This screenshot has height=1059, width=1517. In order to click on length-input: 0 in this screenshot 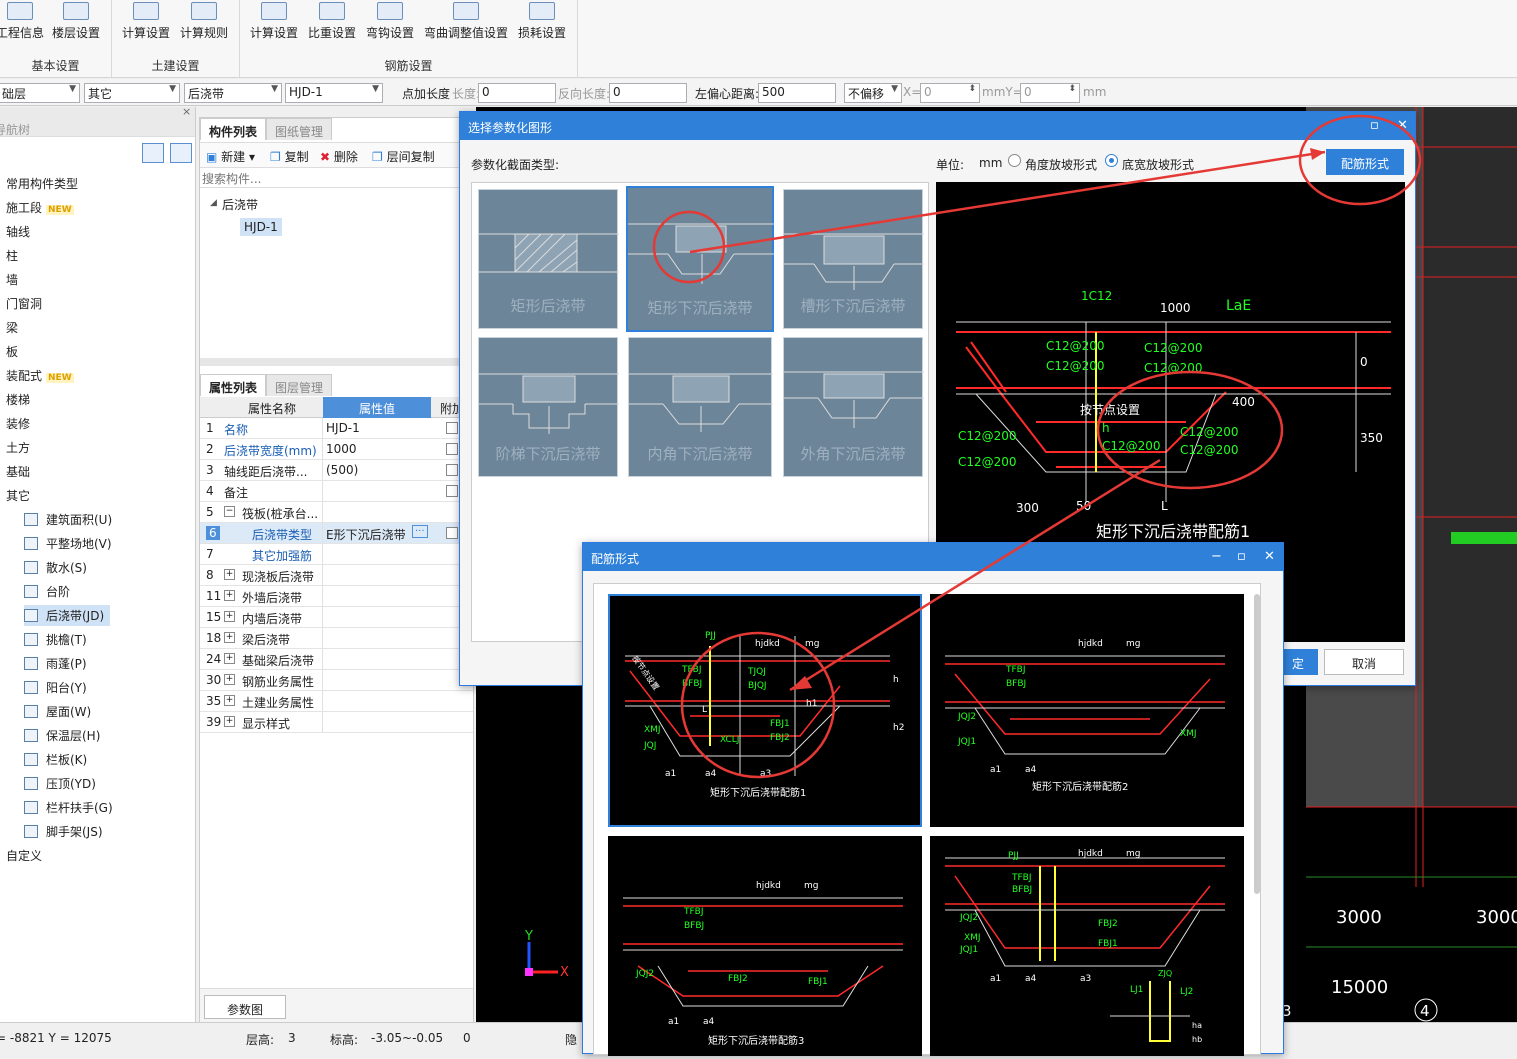, I will do `click(517, 93)`.